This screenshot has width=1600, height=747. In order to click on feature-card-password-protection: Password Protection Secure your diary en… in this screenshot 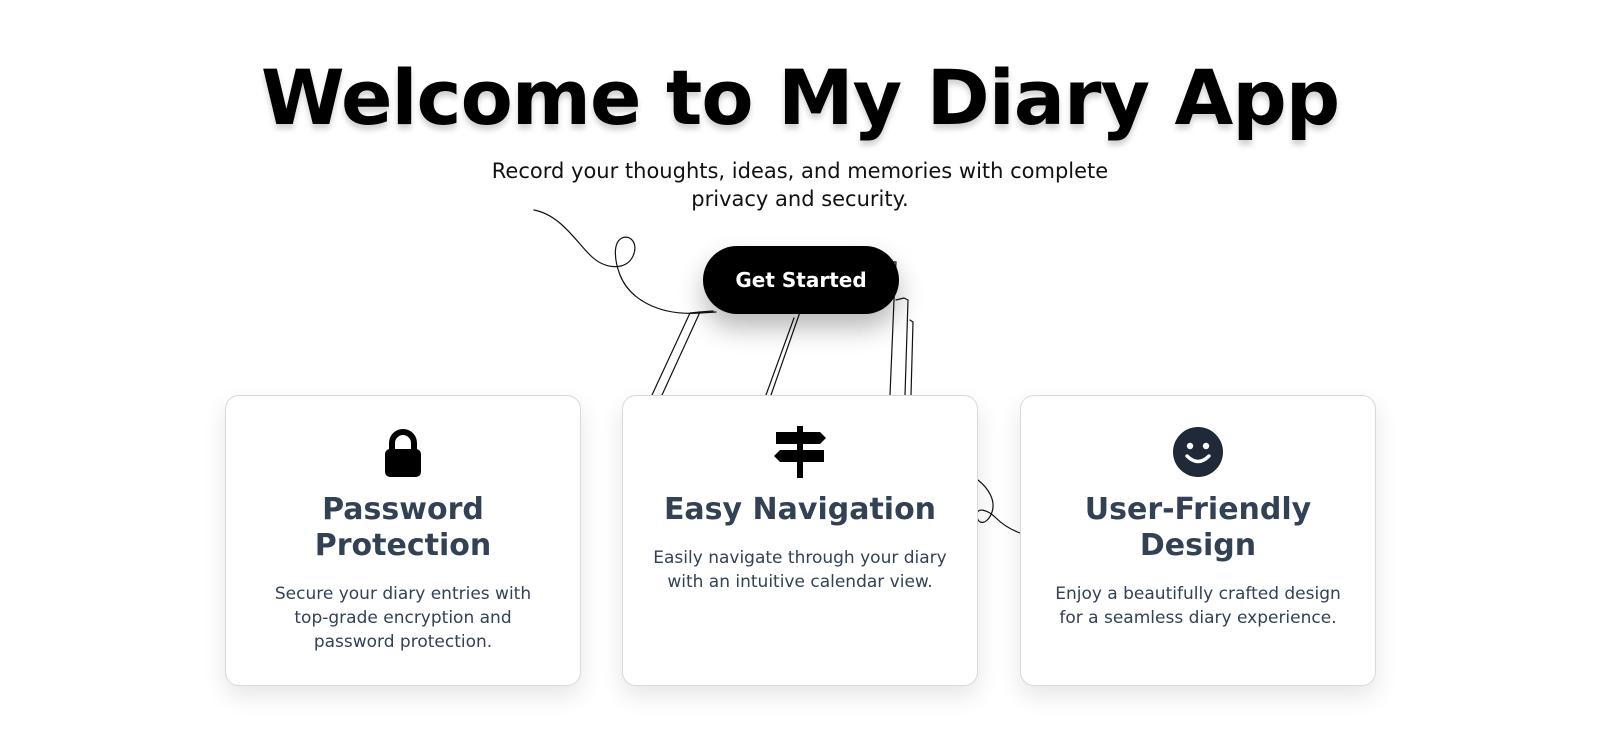, I will do `click(403, 540)`.